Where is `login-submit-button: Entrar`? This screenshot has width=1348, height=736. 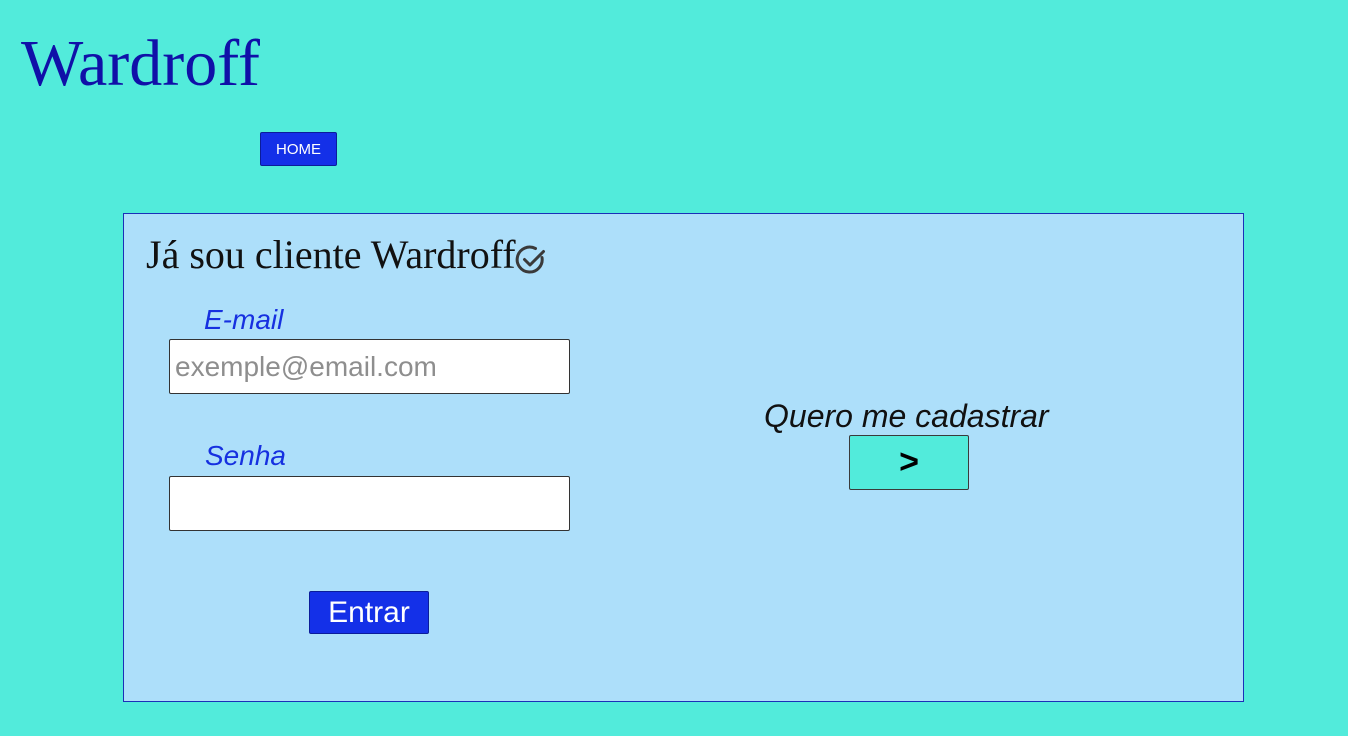 login-submit-button: Entrar is located at coordinates (369, 612).